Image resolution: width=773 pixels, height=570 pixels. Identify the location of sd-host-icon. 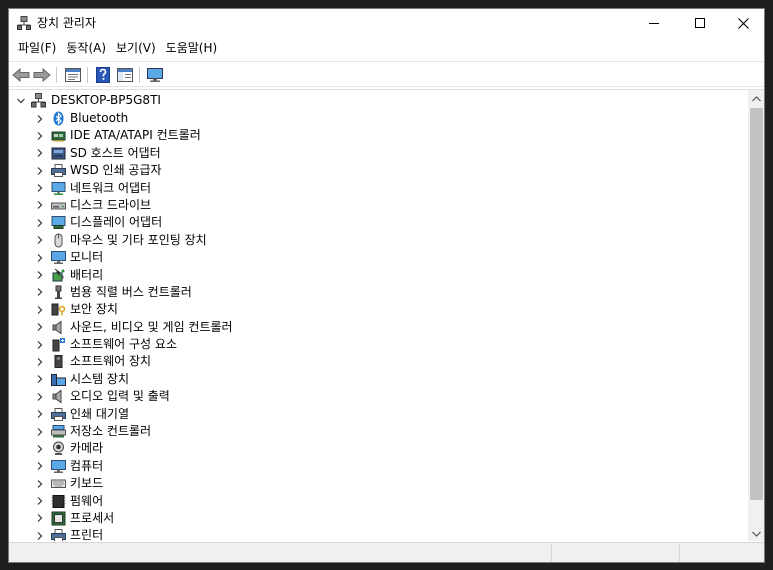
(58, 153).